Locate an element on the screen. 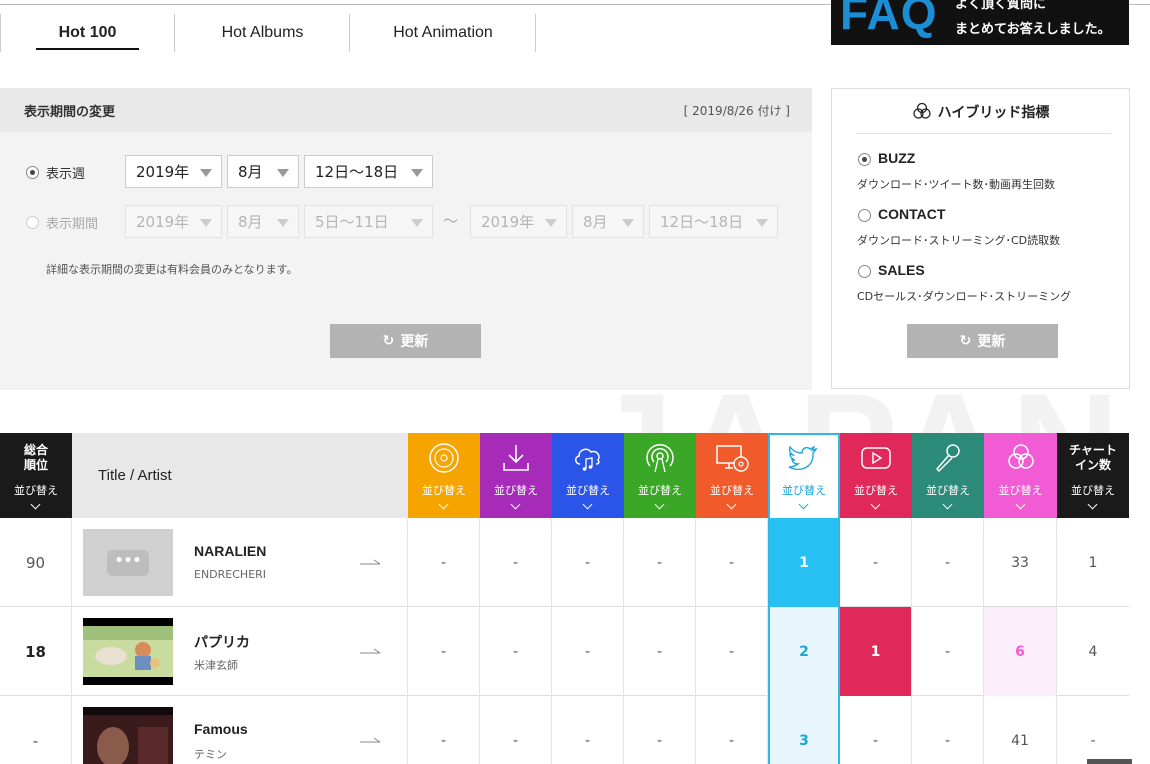  title-artist-column-header: Title / Artist is located at coordinates (240, 475).